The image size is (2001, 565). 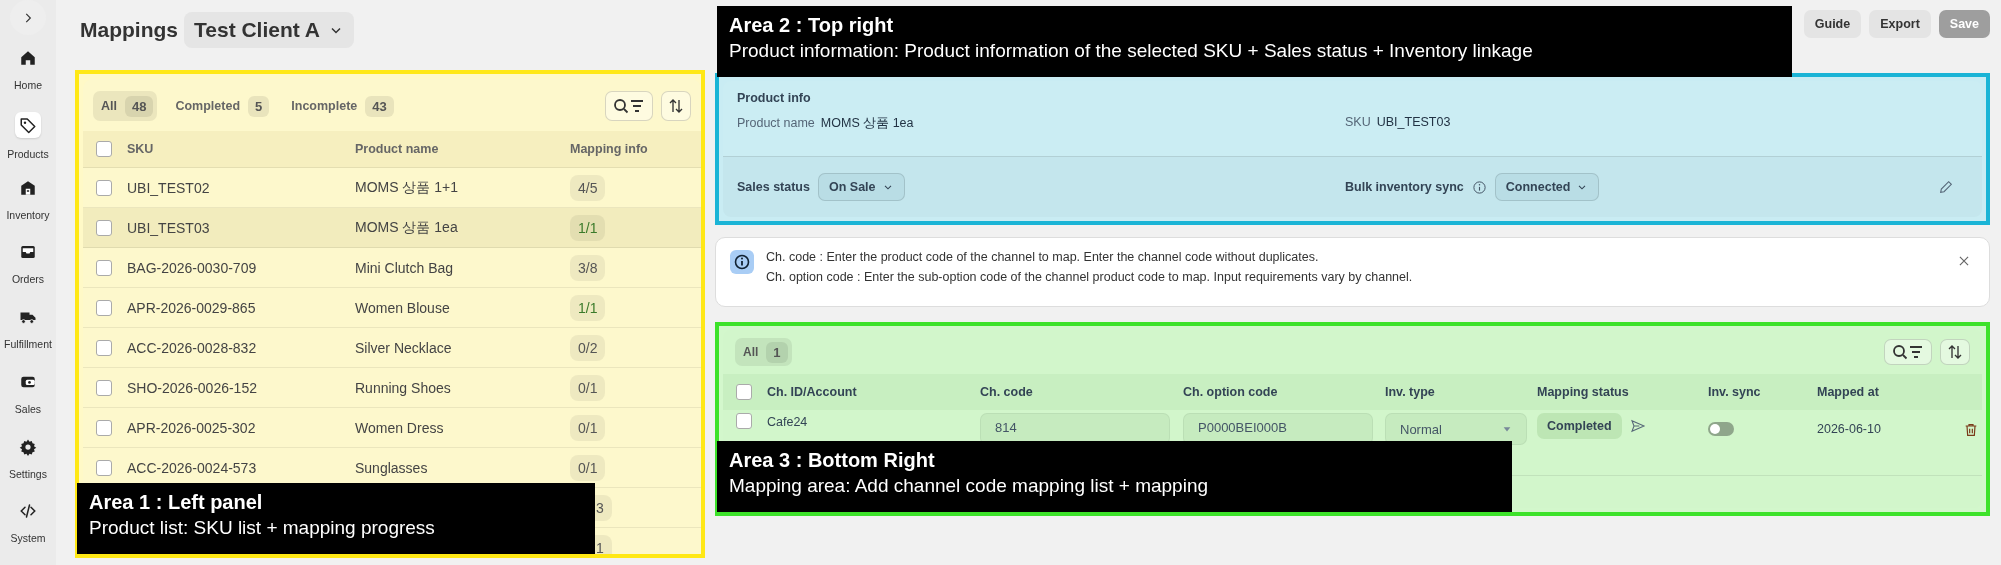 What do you see at coordinates (969, 486) in the screenshot?
I see `callout-text: Mapping area: Add channel code mapping list + mapping` at bounding box center [969, 486].